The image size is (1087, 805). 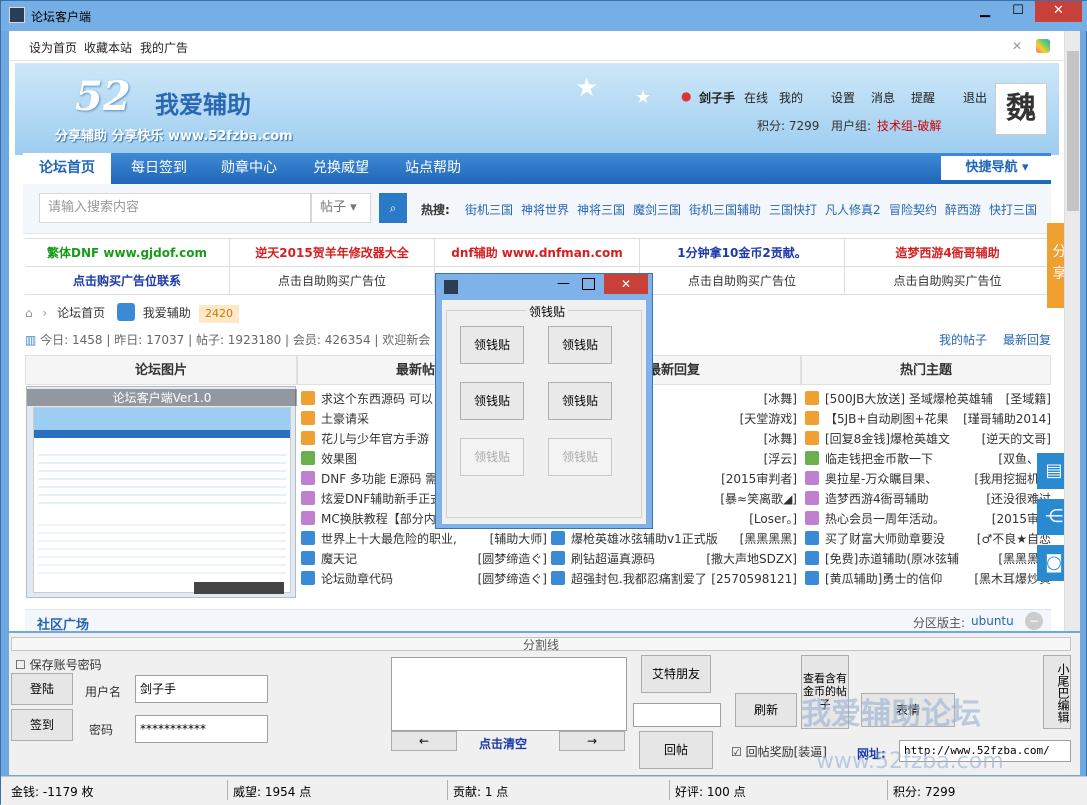 What do you see at coordinates (928, 559) in the screenshot?
I see `list-item: [免费]赤道辅助(原冰弦辅 [黑黑黑黑` at bounding box center [928, 559].